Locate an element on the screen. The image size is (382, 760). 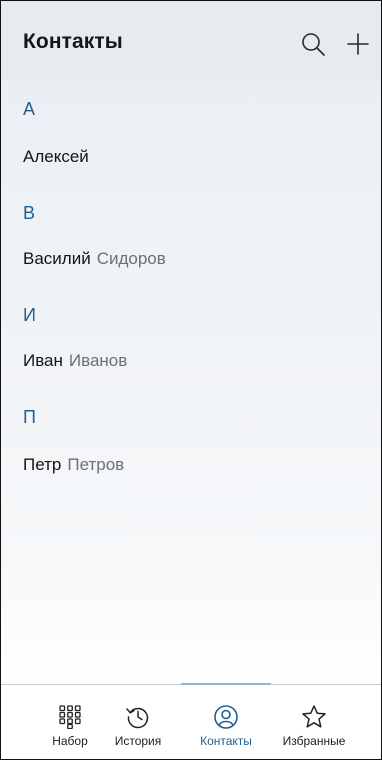
search-button is located at coordinates (313, 44).